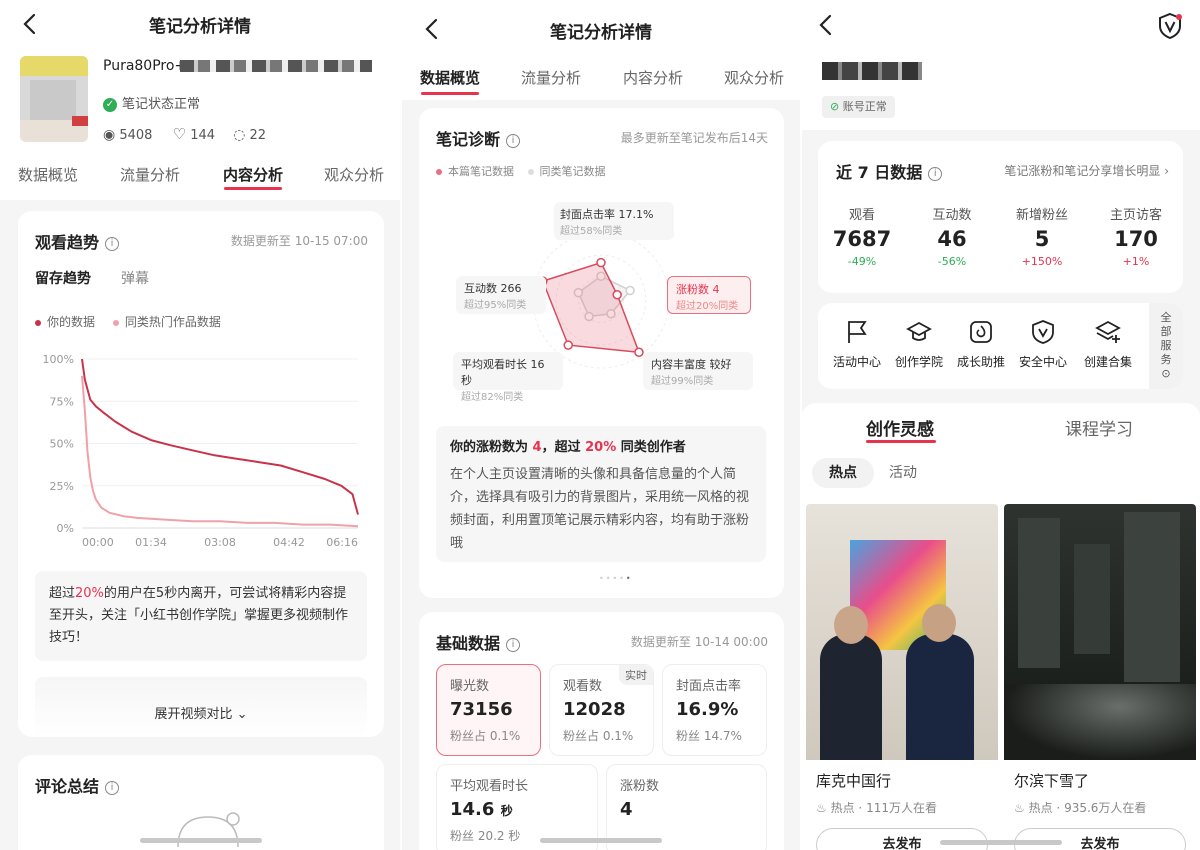  What do you see at coordinates (857, 332) in the screenshot?
I see `flag-icon` at bounding box center [857, 332].